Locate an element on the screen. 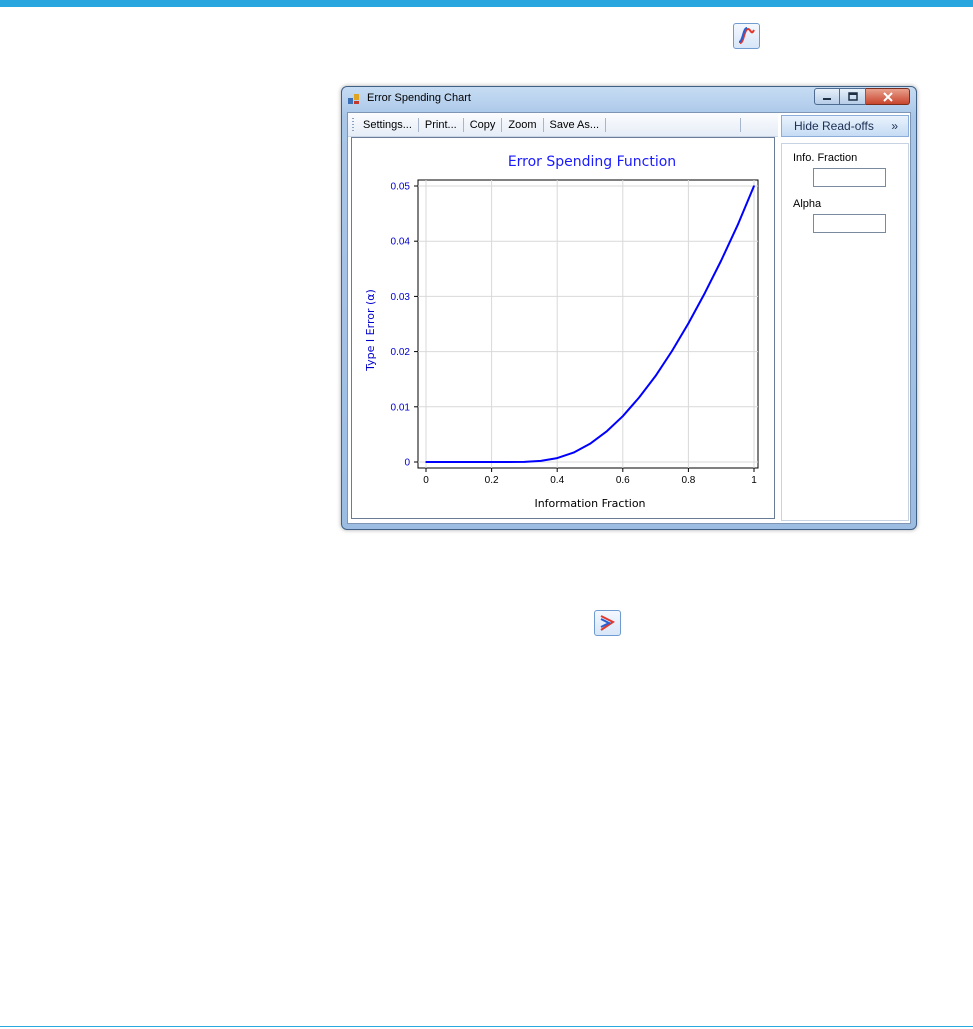 Image resolution: width=973 pixels, height=1029 pixels. y-tick-label: 0.04 is located at coordinates (401, 242).